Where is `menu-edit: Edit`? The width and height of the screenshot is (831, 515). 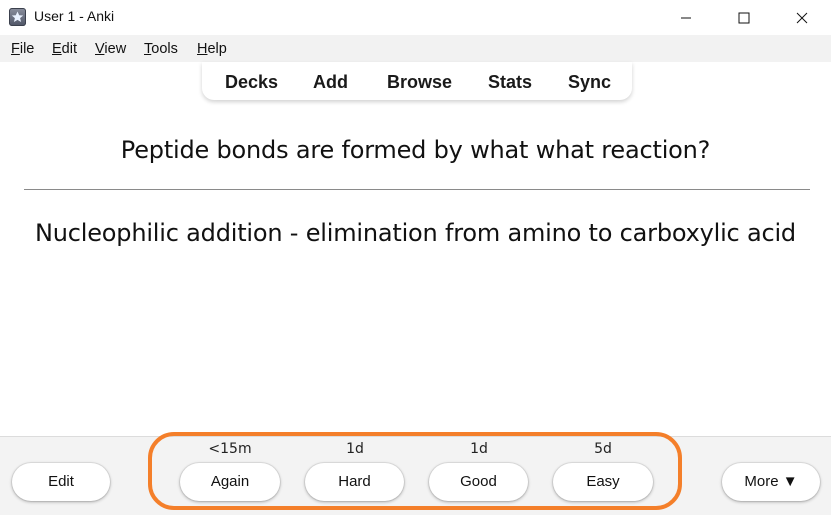 menu-edit: Edit is located at coordinates (64, 49).